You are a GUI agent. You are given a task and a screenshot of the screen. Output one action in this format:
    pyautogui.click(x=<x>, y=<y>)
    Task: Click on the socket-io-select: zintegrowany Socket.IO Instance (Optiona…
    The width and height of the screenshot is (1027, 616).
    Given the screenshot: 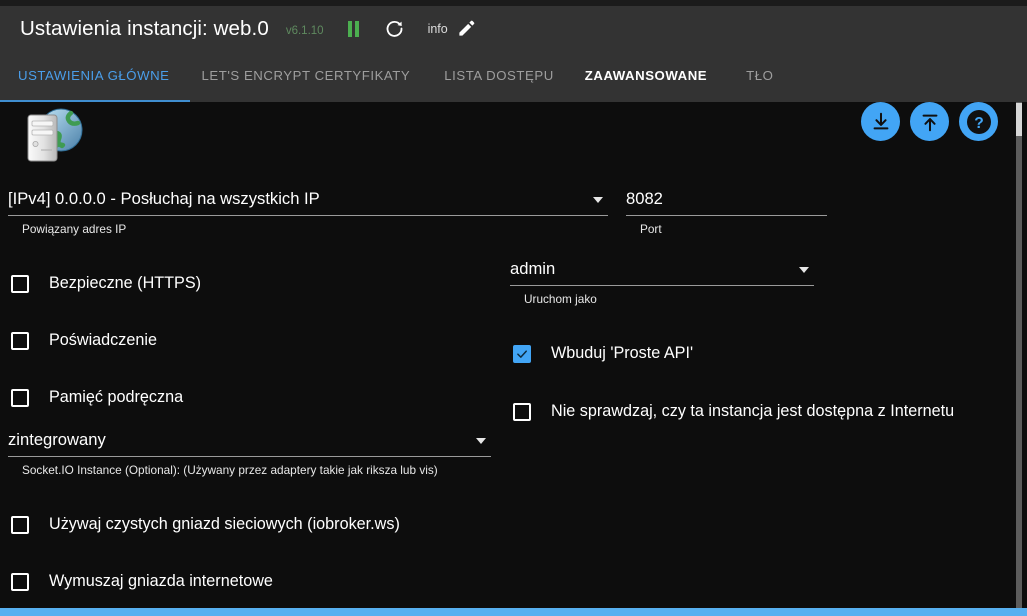 What is the action you would take?
    pyautogui.click(x=249, y=453)
    